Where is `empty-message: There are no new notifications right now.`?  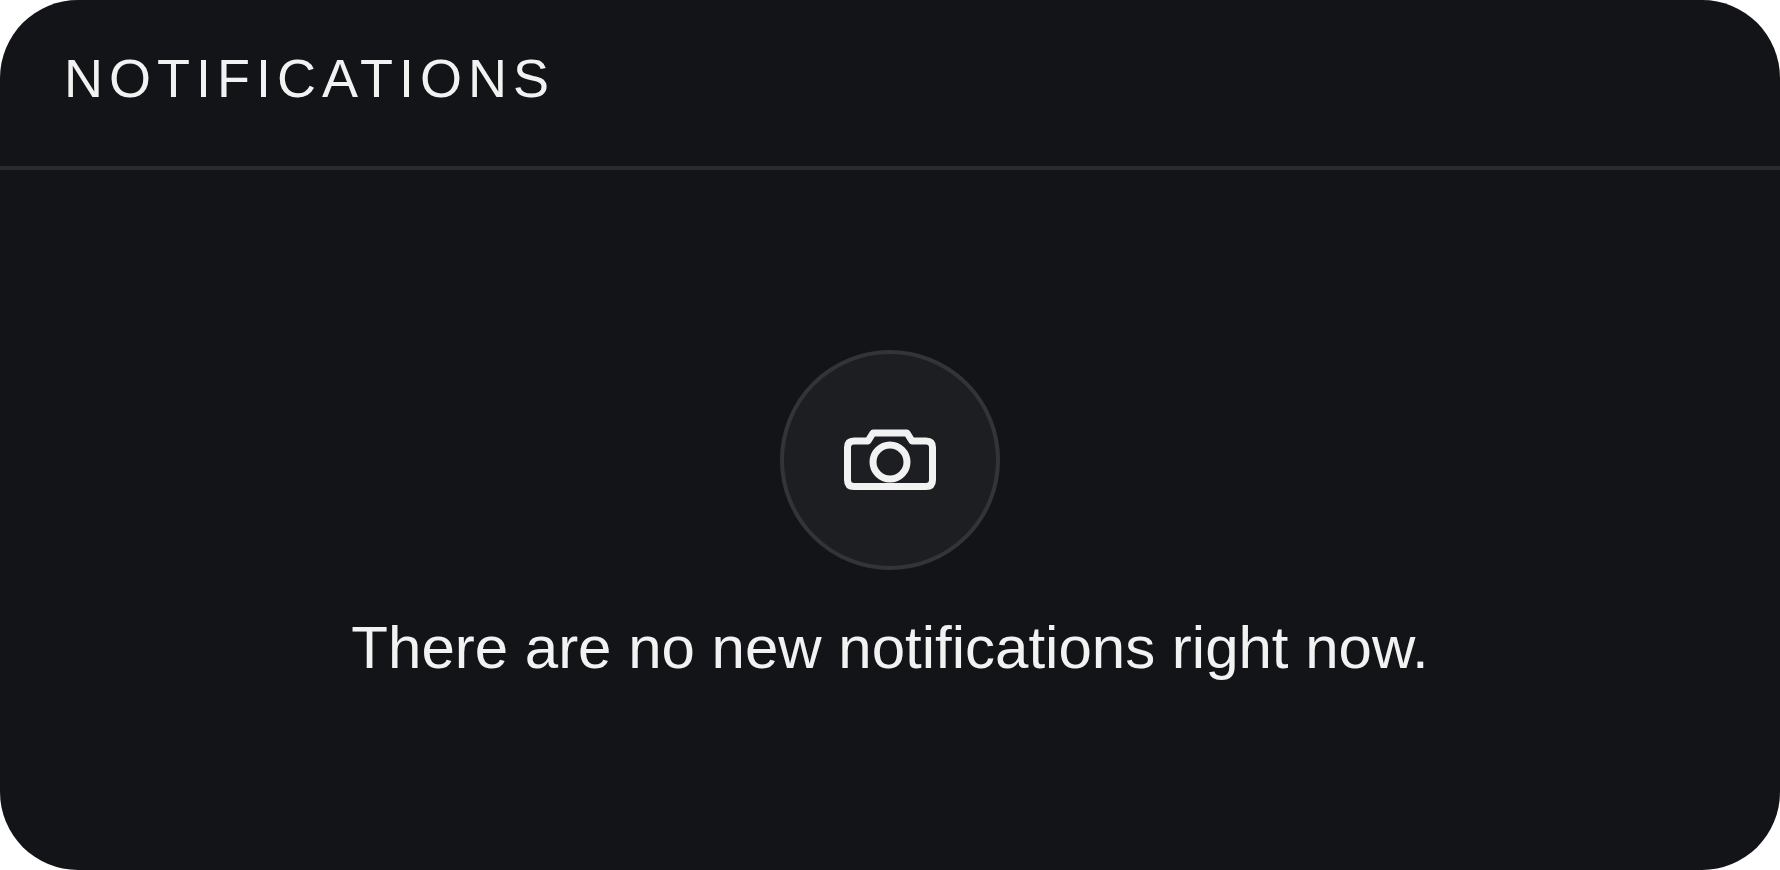
empty-message: There are no new notifications right now. is located at coordinates (890, 648).